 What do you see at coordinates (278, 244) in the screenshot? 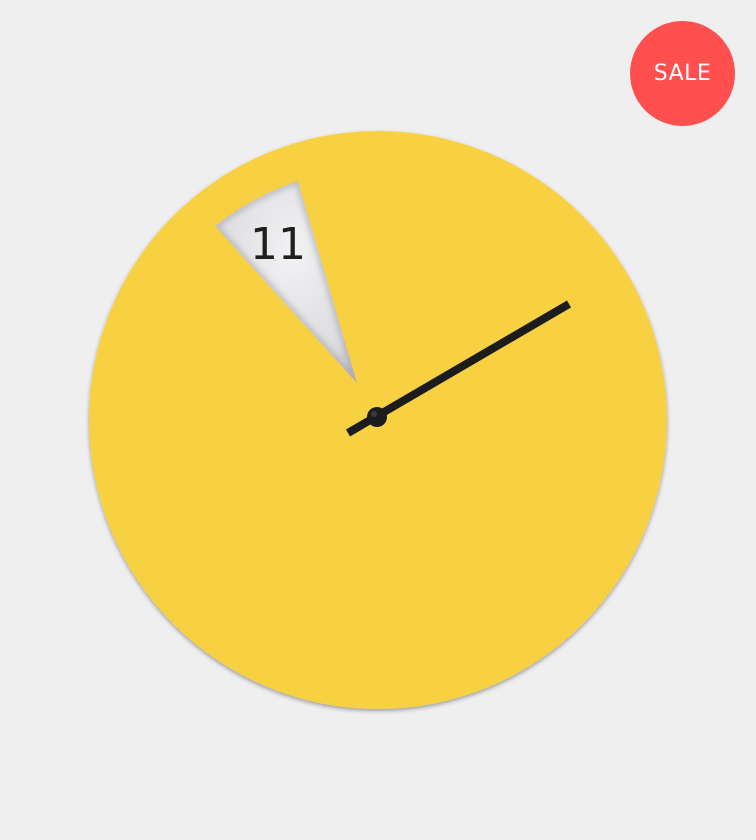
I see `hour-number: 11` at bounding box center [278, 244].